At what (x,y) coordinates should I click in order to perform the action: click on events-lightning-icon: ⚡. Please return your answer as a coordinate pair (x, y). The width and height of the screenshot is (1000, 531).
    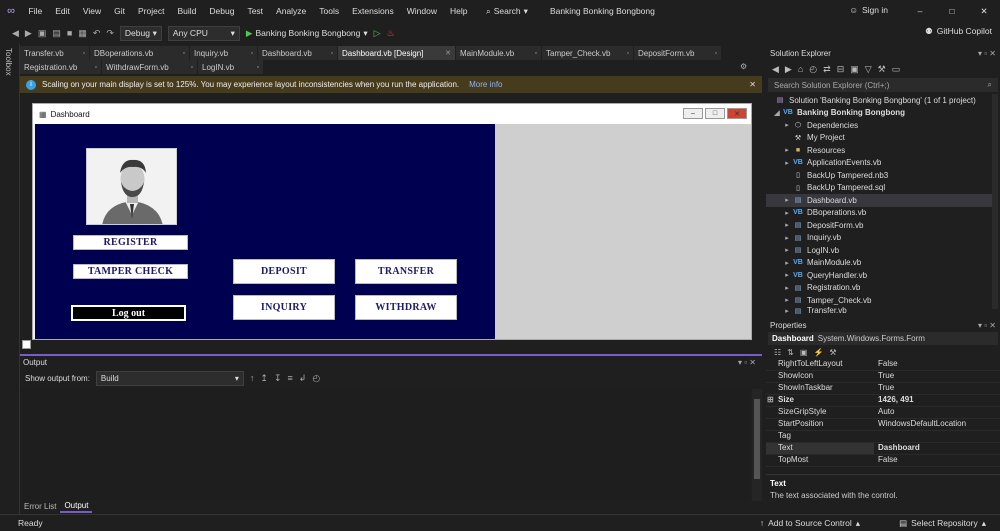
    Looking at the image, I should click on (818, 352).